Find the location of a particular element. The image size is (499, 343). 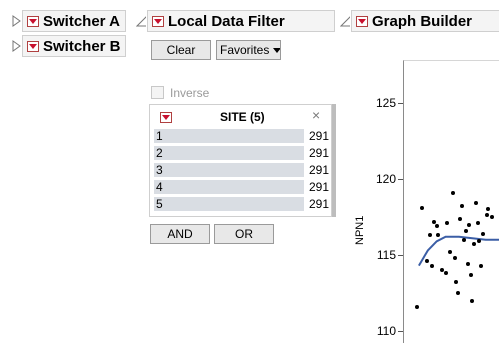

switcher-a-header: Switcher A is located at coordinates (74, 21).